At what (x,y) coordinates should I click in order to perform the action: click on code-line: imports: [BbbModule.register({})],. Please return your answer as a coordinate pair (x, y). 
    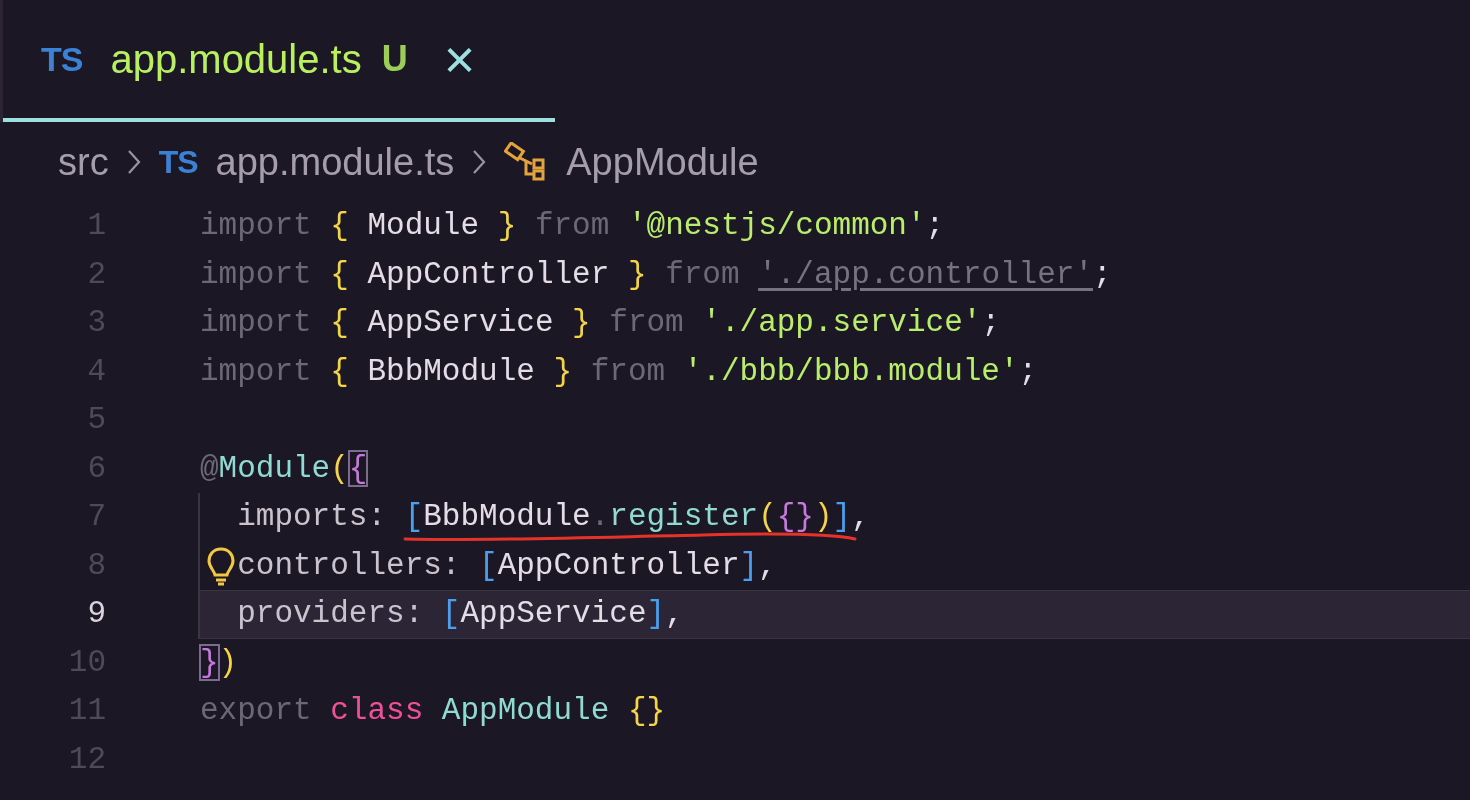
    Looking at the image, I should click on (834, 517).